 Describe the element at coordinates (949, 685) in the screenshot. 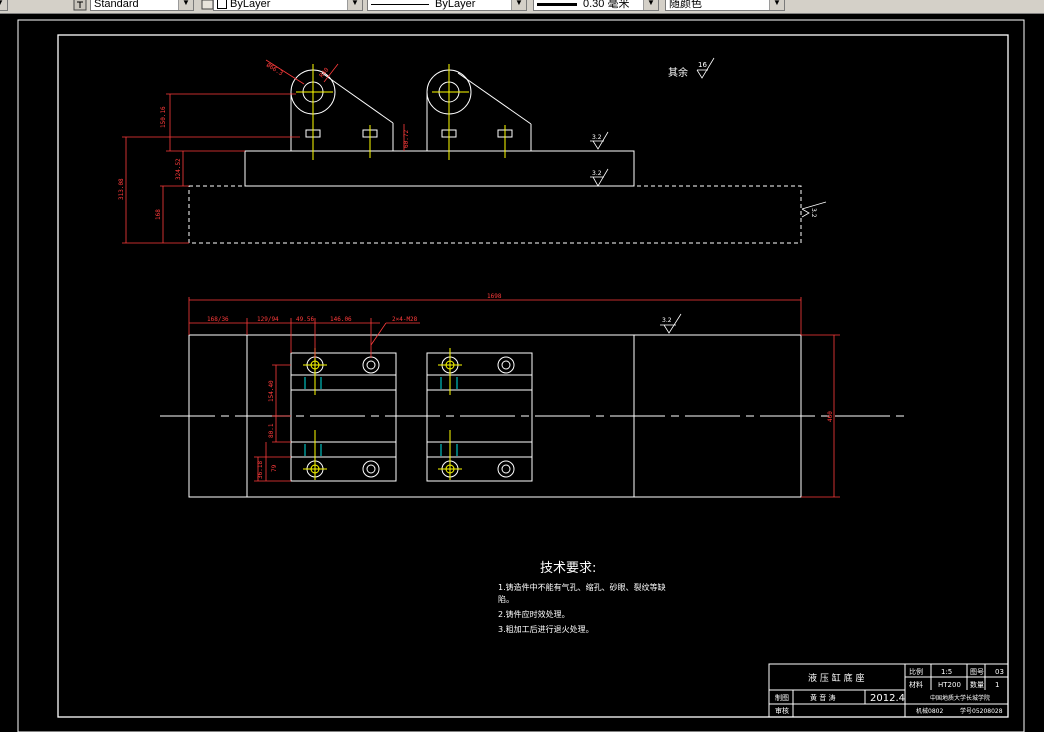

I see `tb-material: HT200` at that location.